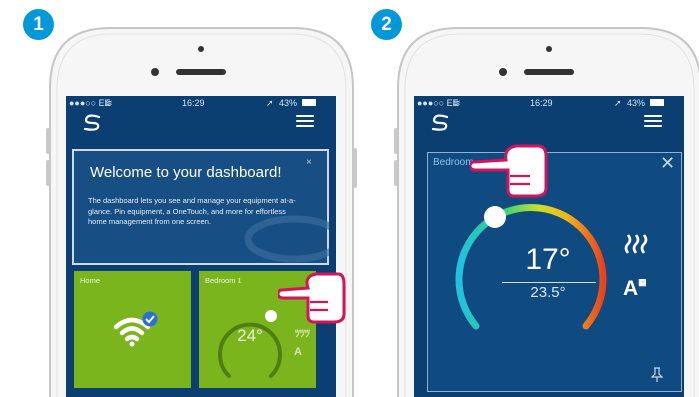 This screenshot has height=397, width=699. Describe the element at coordinates (309, 162) in the screenshot. I see `welcome-close-button: ×` at that location.